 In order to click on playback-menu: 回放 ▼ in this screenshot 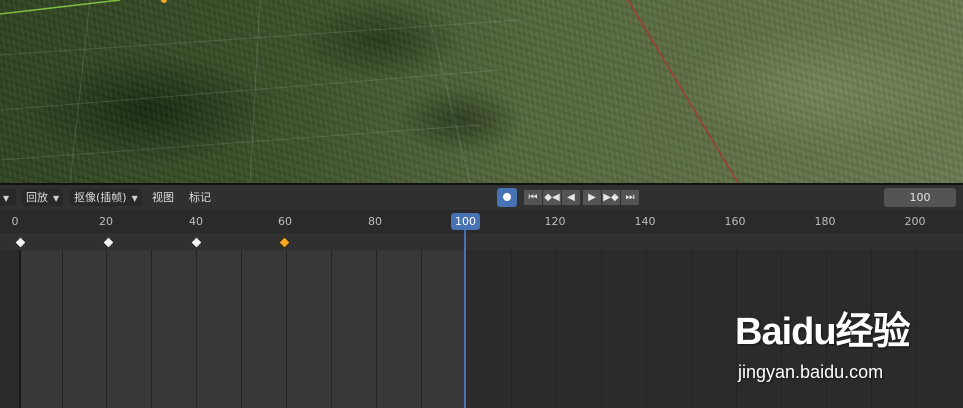, I will do `click(43, 197)`.